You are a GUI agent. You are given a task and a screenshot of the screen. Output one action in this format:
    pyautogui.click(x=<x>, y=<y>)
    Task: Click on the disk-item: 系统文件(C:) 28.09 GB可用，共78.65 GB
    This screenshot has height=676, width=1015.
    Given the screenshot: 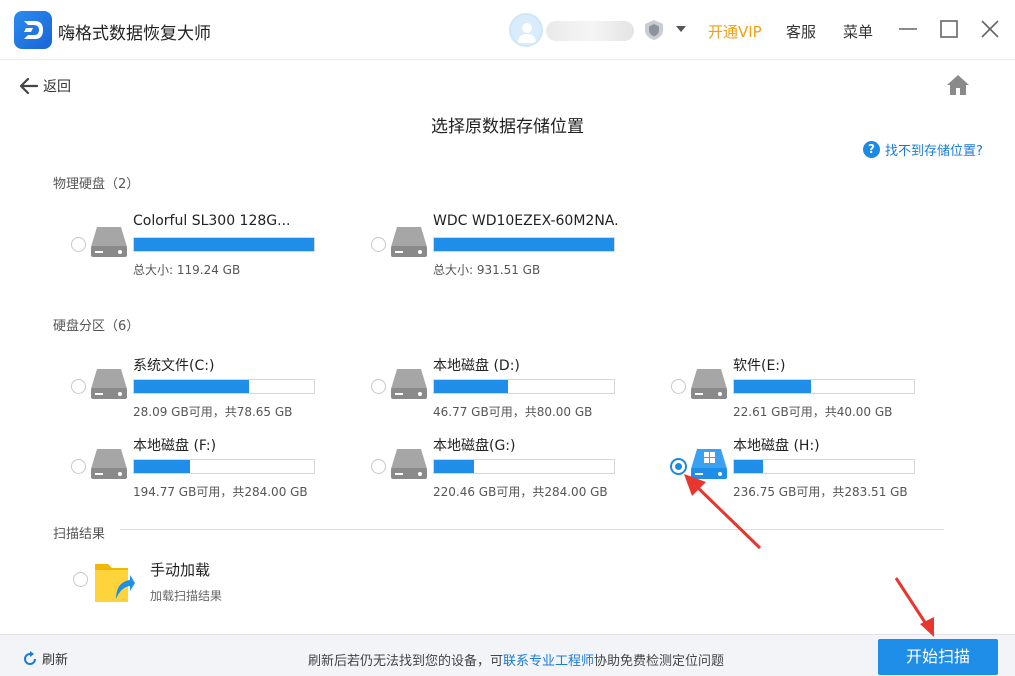 What is the action you would take?
    pyautogui.click(x=216, y=390)
    